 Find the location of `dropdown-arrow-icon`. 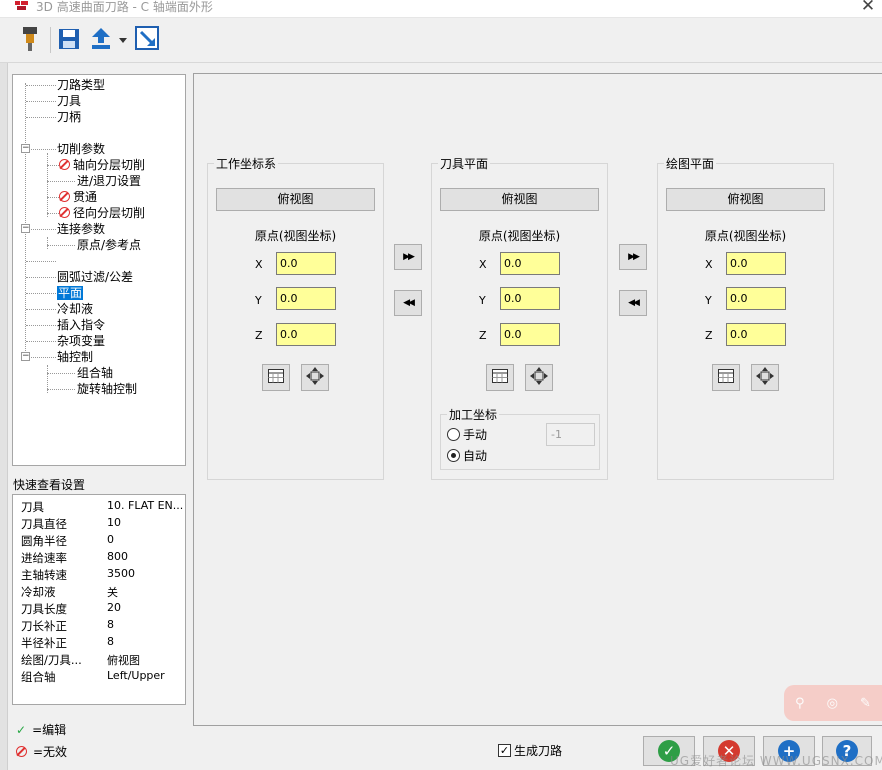

dropdown-arrow-icon is located at coordinates (123, 40).